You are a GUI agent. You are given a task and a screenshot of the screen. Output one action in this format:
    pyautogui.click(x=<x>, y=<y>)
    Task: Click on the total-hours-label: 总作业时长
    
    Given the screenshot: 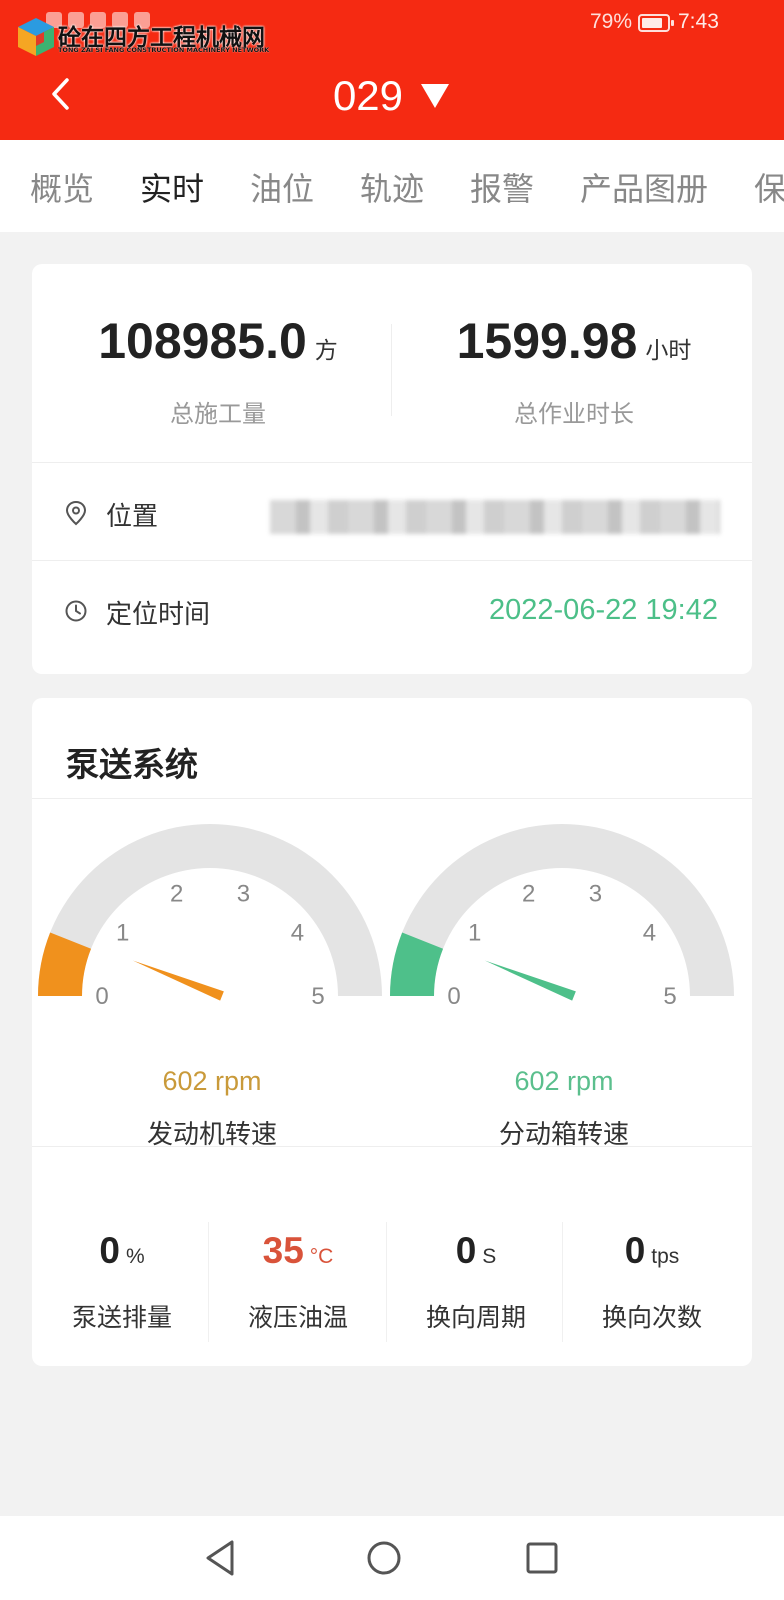 What is the action you would take?
    pyautogui.click(x=574, y=414)
    